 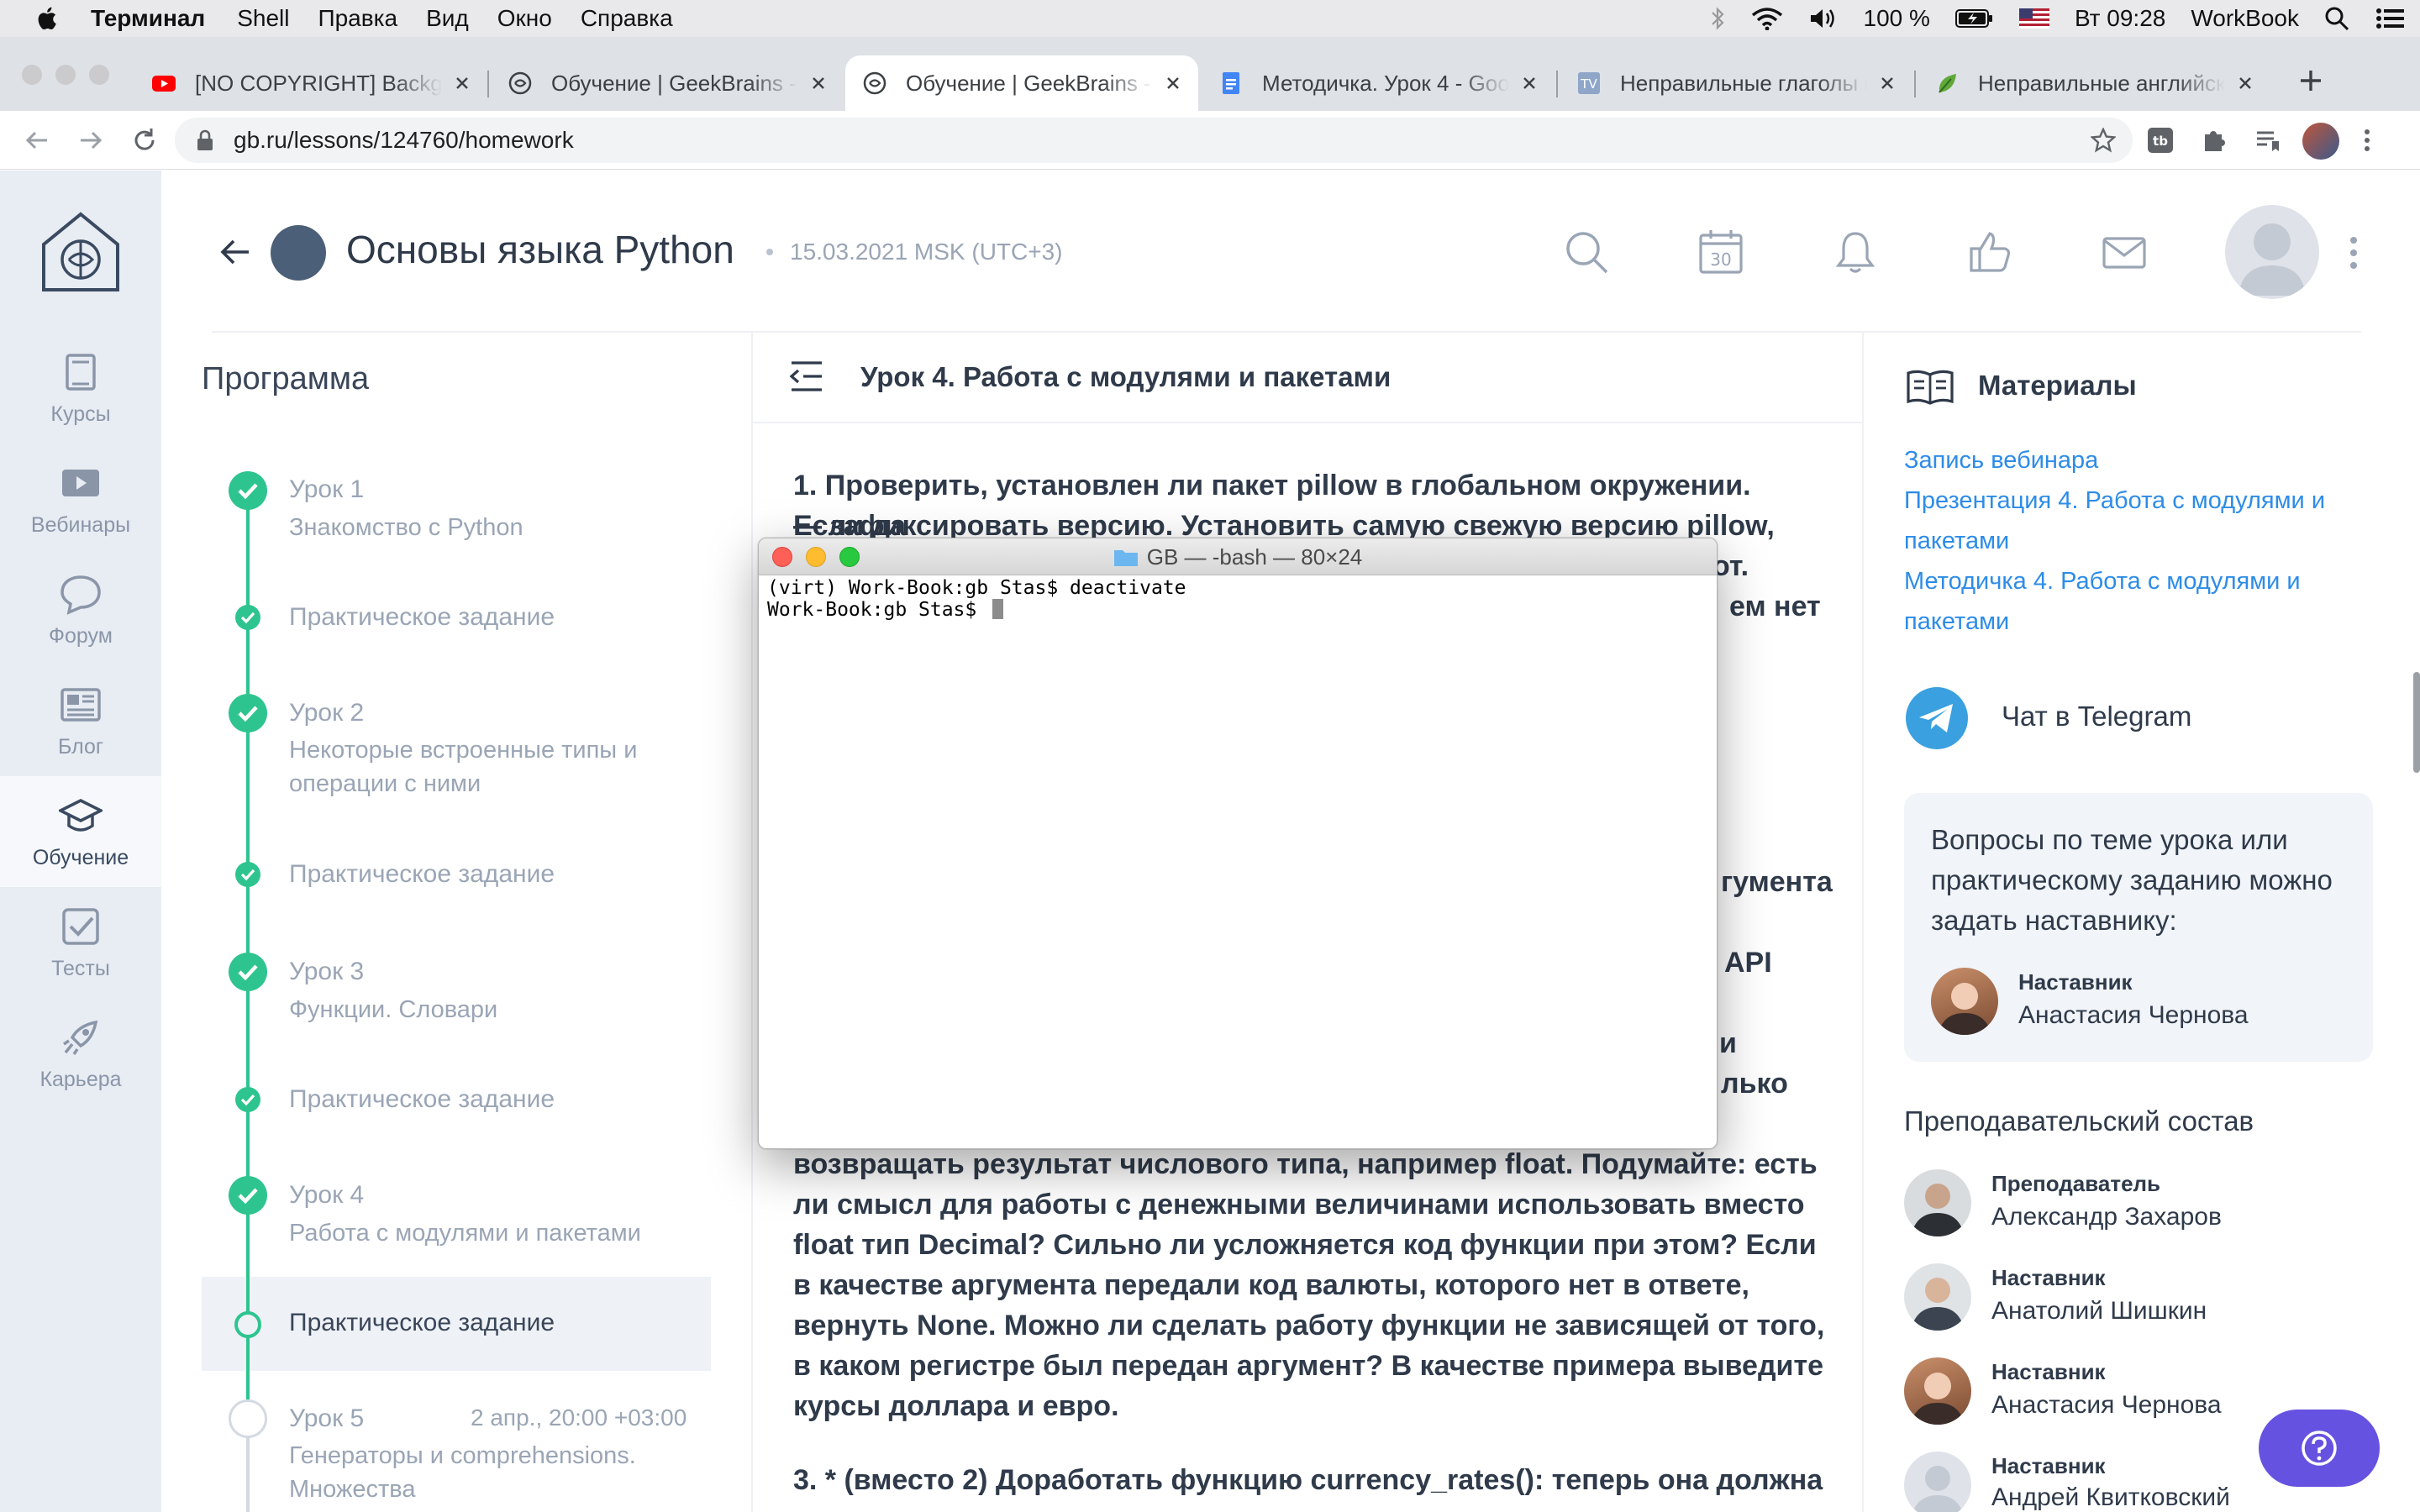 What do you see at coordinates (2354, 252) in the screenshot?
I see `more-options-icon` at bounding box center [2354, 252].